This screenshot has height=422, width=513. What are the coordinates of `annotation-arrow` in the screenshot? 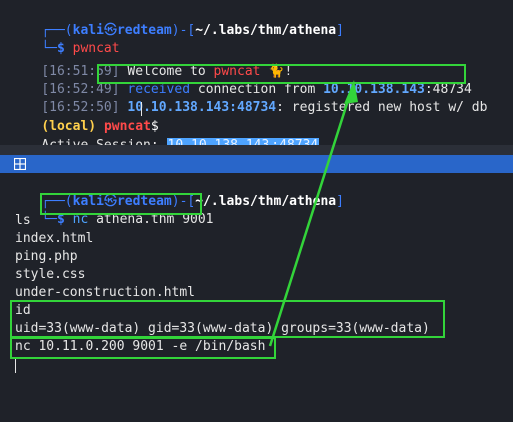 It's located at (313, 213).